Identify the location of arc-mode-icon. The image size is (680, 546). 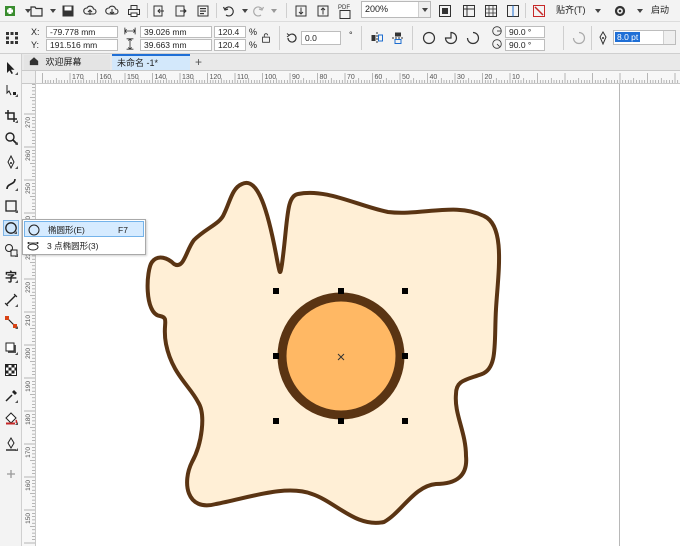
(473, 38).